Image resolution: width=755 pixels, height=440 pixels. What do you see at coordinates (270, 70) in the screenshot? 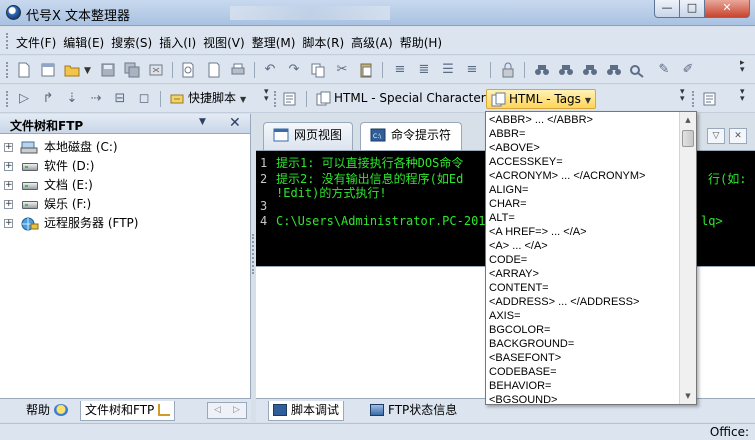
I see `undo-icon: ↶` at bounding box center [270, 70].